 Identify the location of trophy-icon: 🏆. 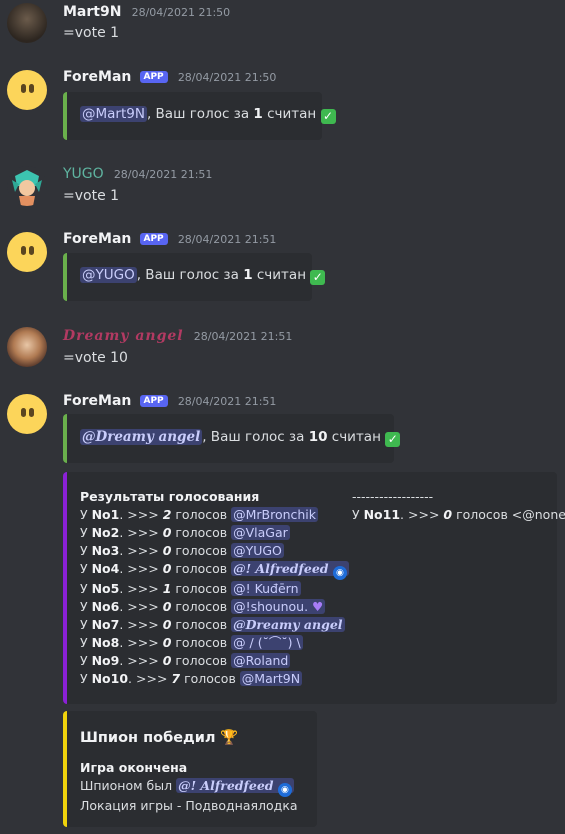
(229, 738).